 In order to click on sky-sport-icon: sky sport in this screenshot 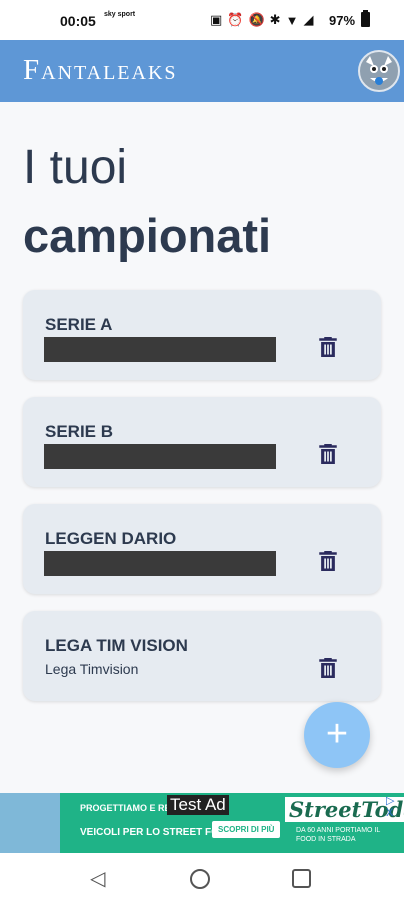, I will do `click(120, 14)`.